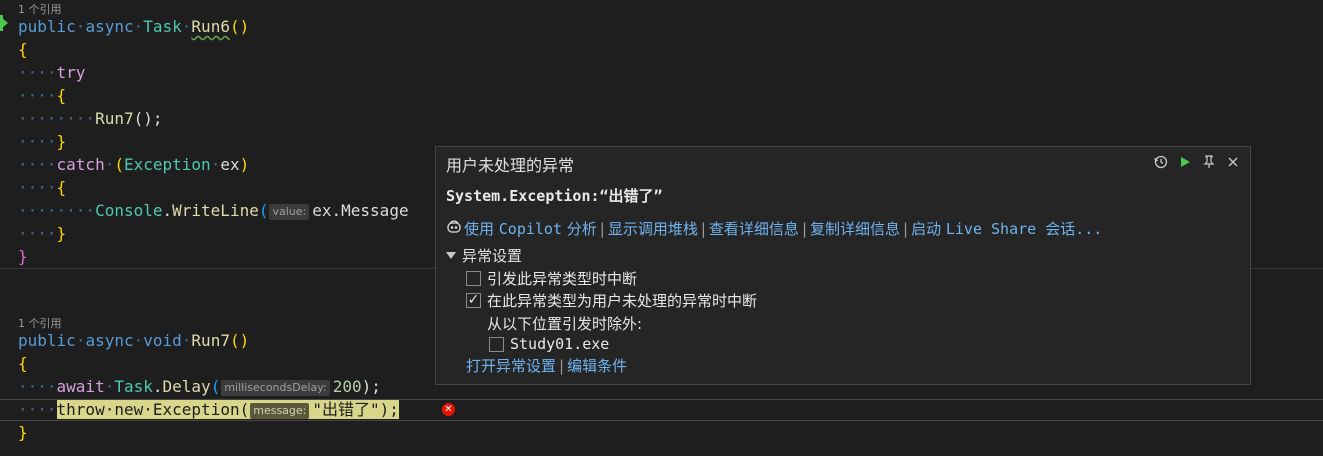 Image resolution: width=1323 pixels, height=456 pixels. Describe the element at coordinates (40, 9) in the screenshot. I see `codelens-references-run6: 1 个引用` at that location.